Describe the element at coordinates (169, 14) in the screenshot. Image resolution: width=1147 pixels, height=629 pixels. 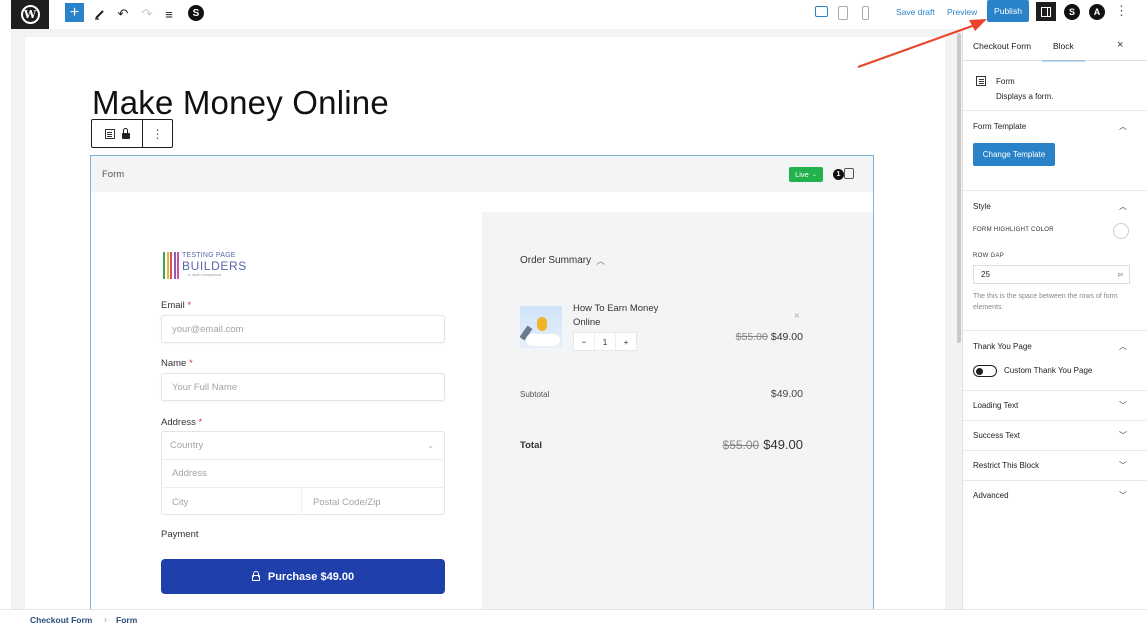
I see `list-view-icon: ≡` at that location.